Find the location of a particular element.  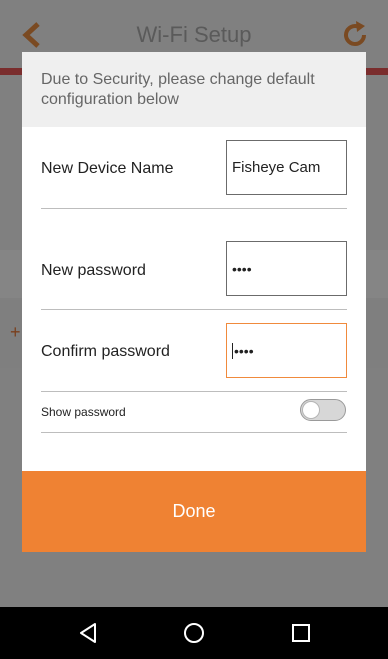

new-password-row: New password •••• is located at coordinates (194, 259).